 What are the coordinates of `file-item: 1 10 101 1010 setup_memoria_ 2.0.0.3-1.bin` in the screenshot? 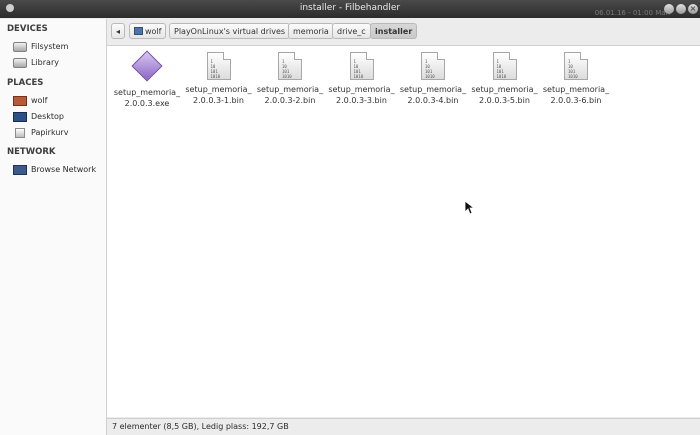 It's located at (219, 79).